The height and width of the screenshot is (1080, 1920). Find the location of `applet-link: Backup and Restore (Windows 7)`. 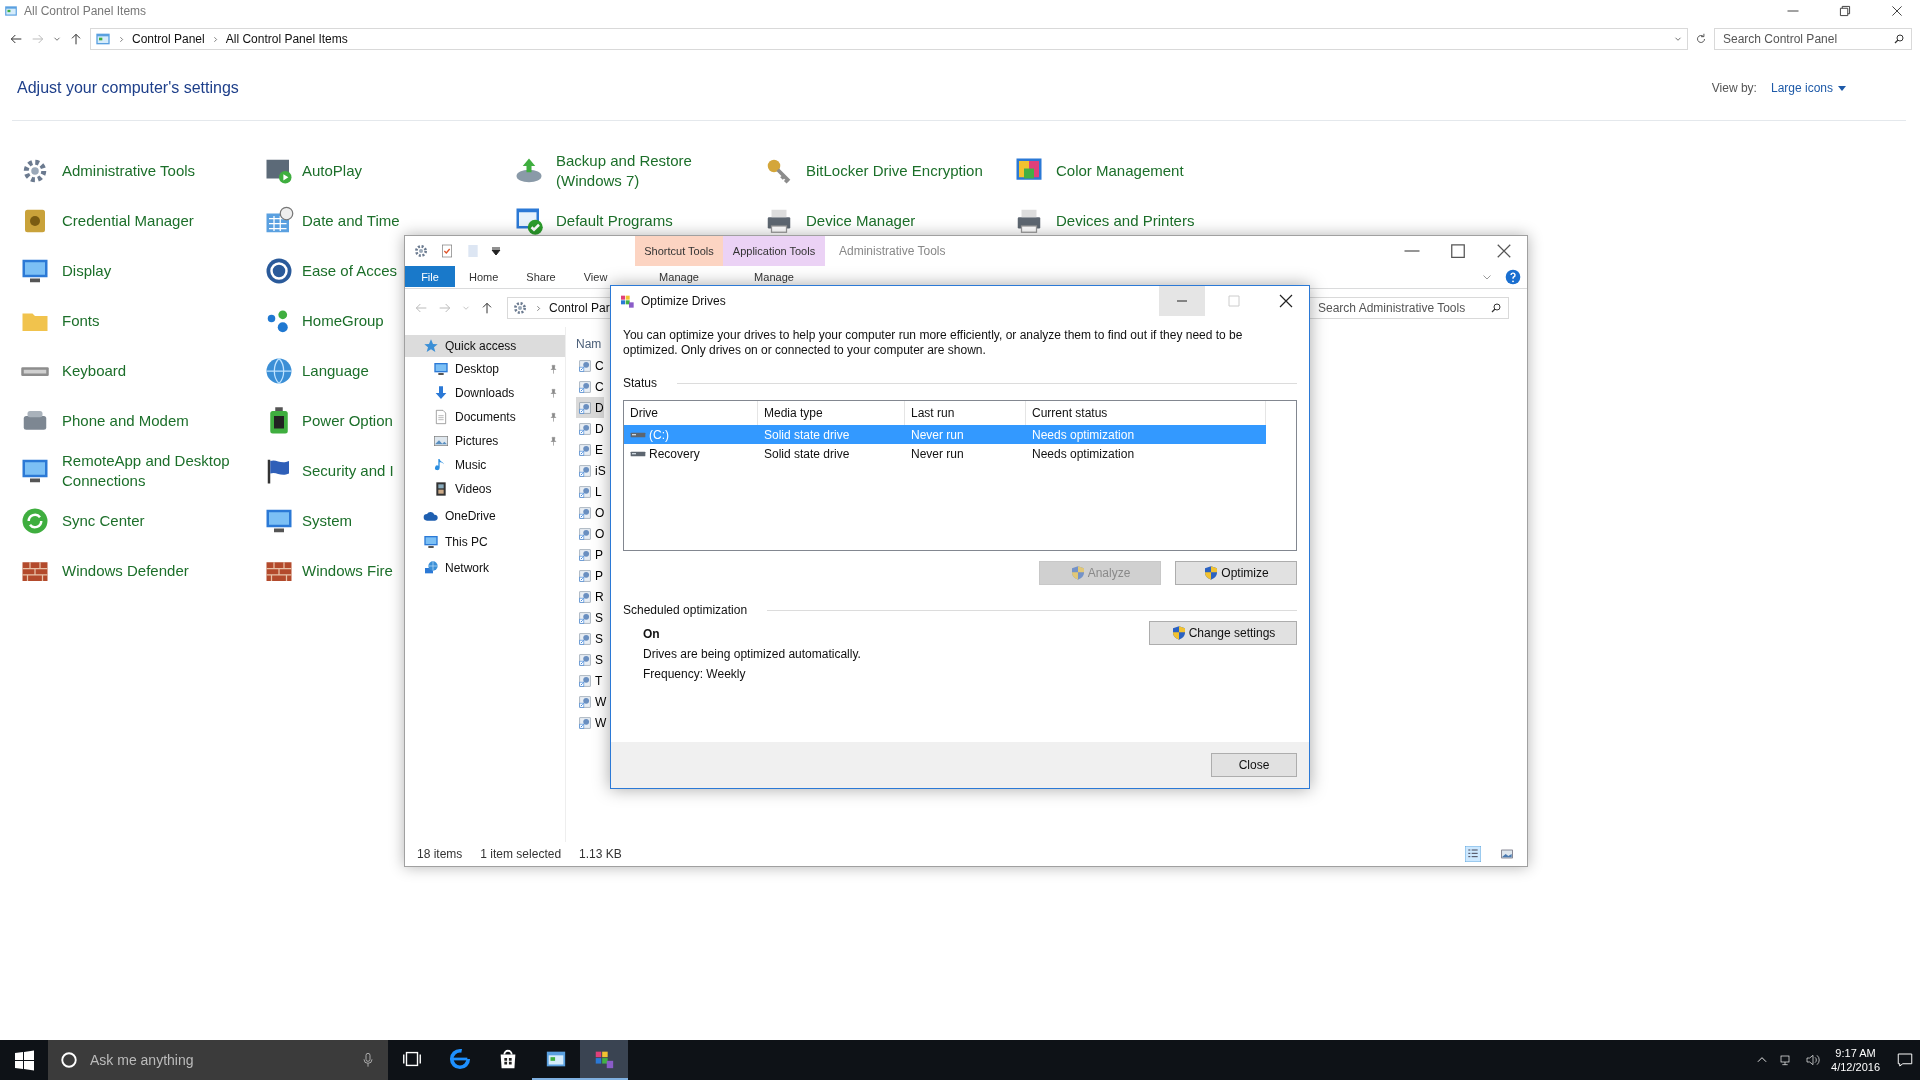

applet-link: Backup and Restore (Windows 7) is located at coordinates (658, 171).